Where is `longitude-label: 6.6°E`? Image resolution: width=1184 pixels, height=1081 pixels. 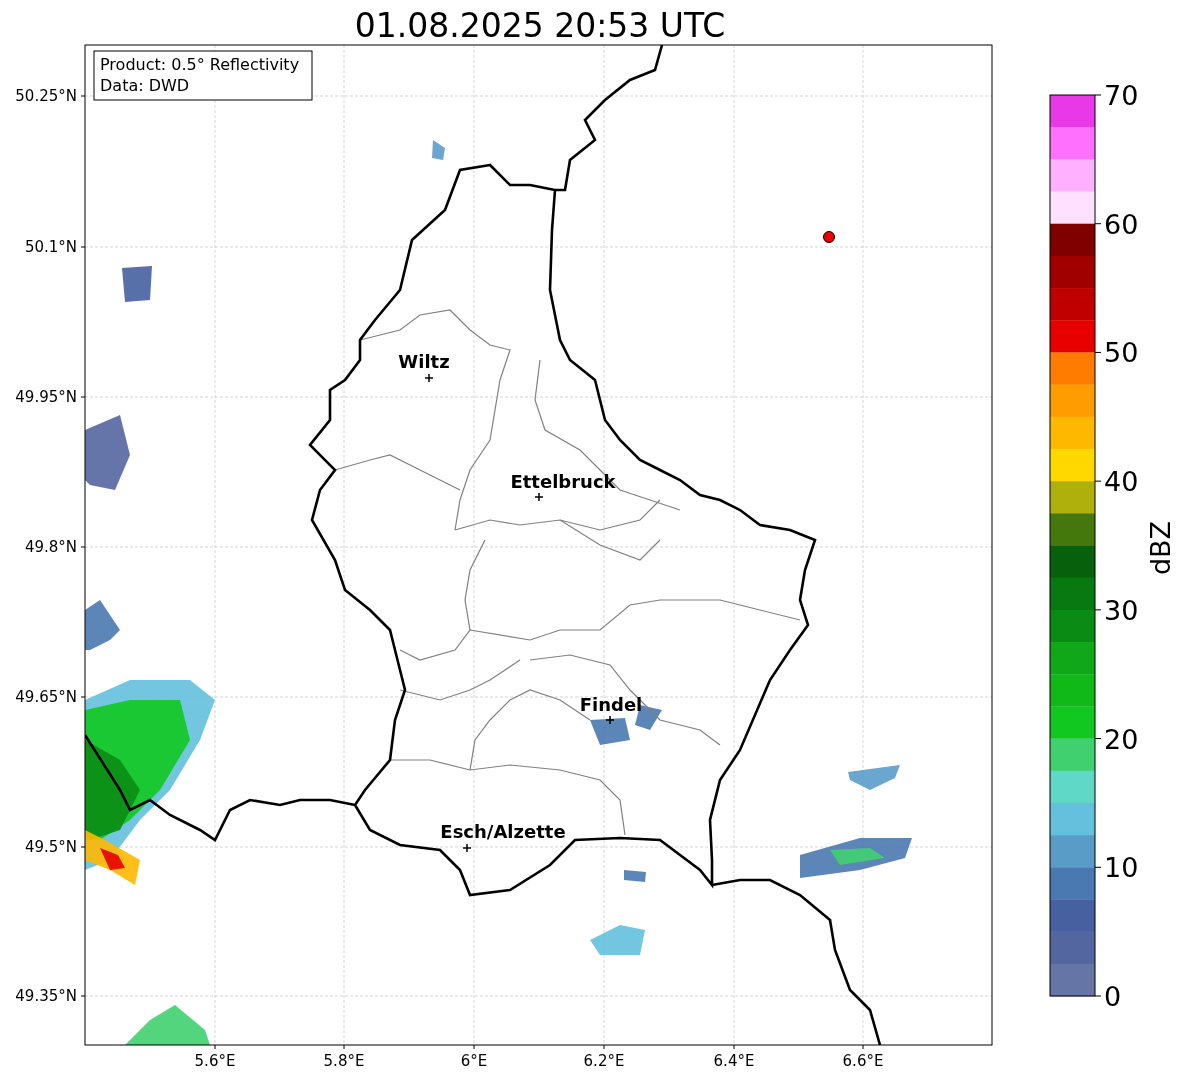
longitude-label: 6.6°E is located at coordinates (863, 1061).